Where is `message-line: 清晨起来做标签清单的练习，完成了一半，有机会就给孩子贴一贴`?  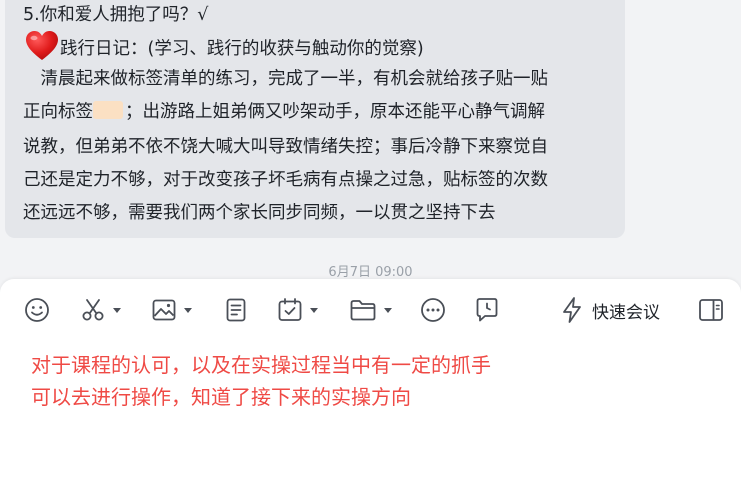
message-line: 清晨起来做标签清单的练习，完成了一半，有机会就给孩子贴一贴 is located at coordinates (285, 79).